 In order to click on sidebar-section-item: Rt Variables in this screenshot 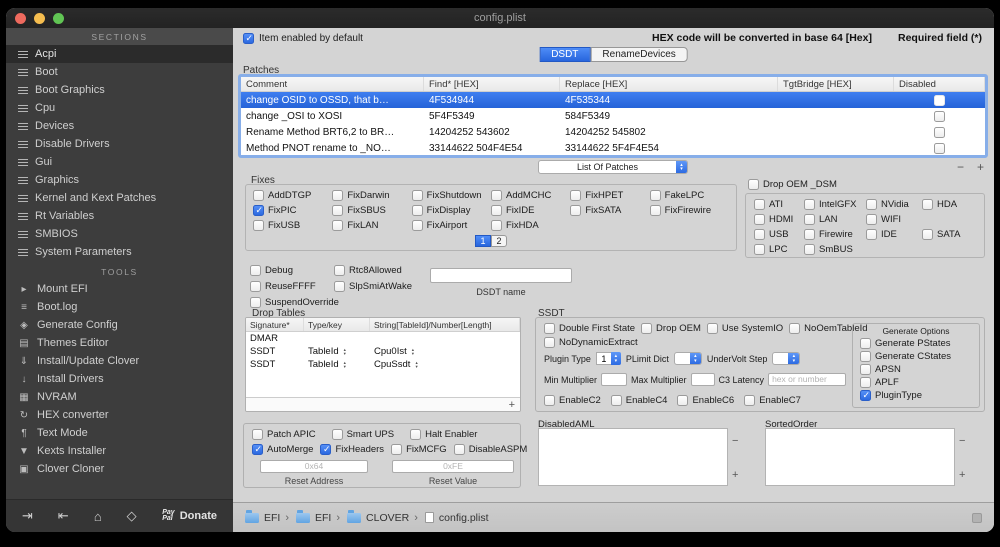, I will do `click(119, 216)`.